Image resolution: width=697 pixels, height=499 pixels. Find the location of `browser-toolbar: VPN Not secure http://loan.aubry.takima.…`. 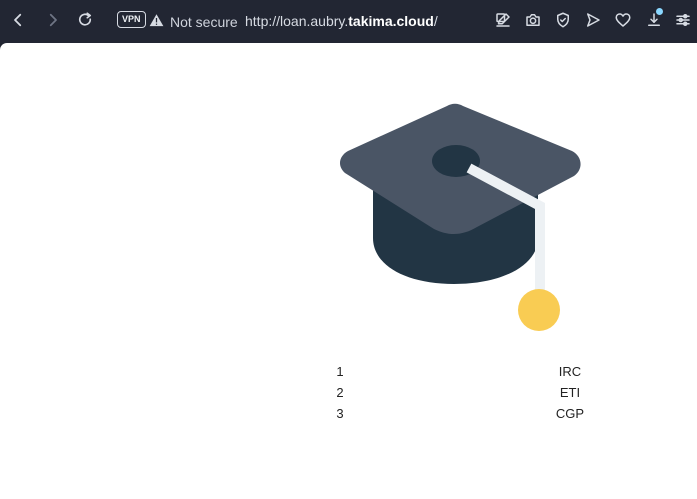

browser-toolbar: VPN Not secure http://loan.aubry.takima.… is located at coordinates (348, 21).